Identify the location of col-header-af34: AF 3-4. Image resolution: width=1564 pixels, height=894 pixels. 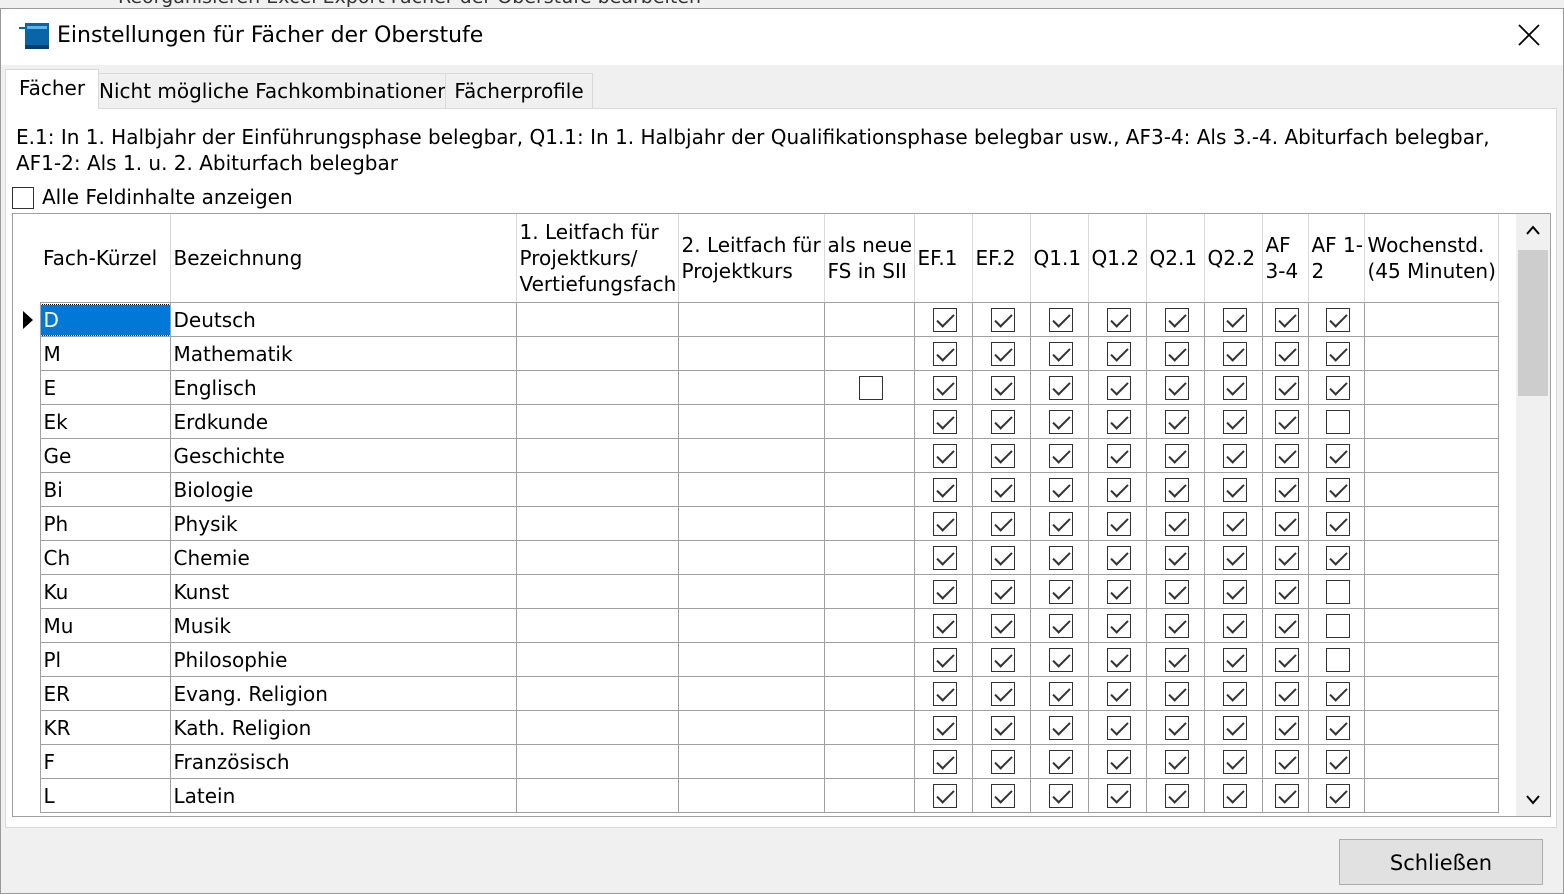
(1285, 258).